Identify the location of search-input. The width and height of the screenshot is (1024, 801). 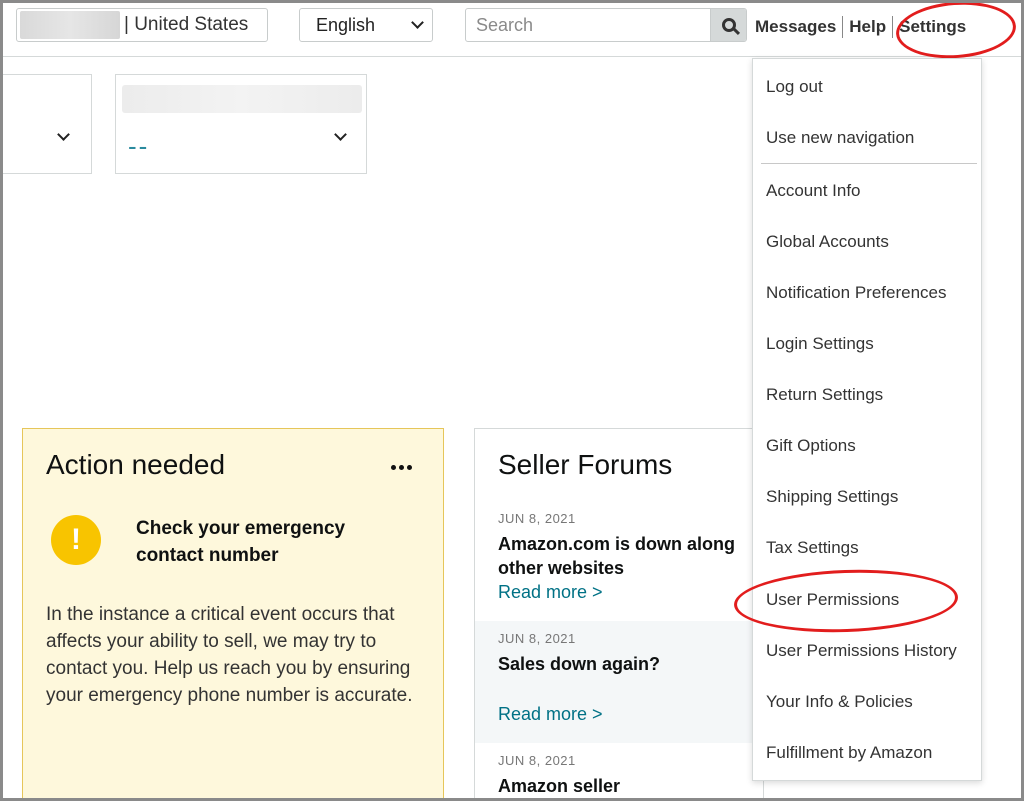
(588, 25).